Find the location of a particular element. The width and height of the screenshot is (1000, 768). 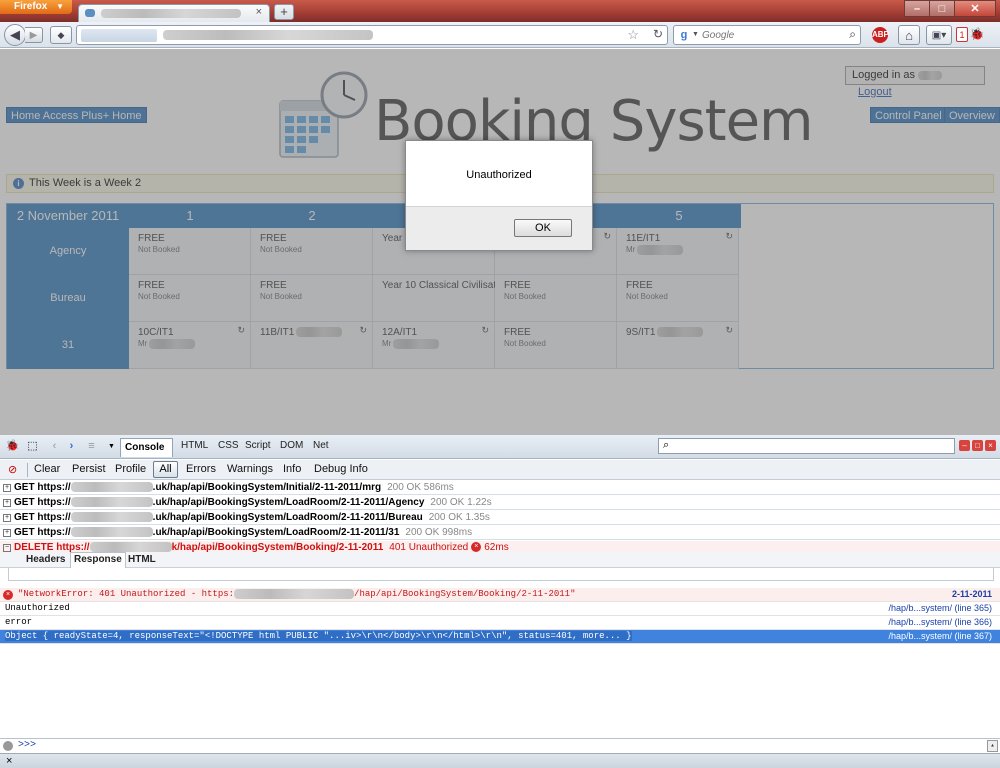

request-status: 200 OK 998ms is located at coordinates (439, 532).